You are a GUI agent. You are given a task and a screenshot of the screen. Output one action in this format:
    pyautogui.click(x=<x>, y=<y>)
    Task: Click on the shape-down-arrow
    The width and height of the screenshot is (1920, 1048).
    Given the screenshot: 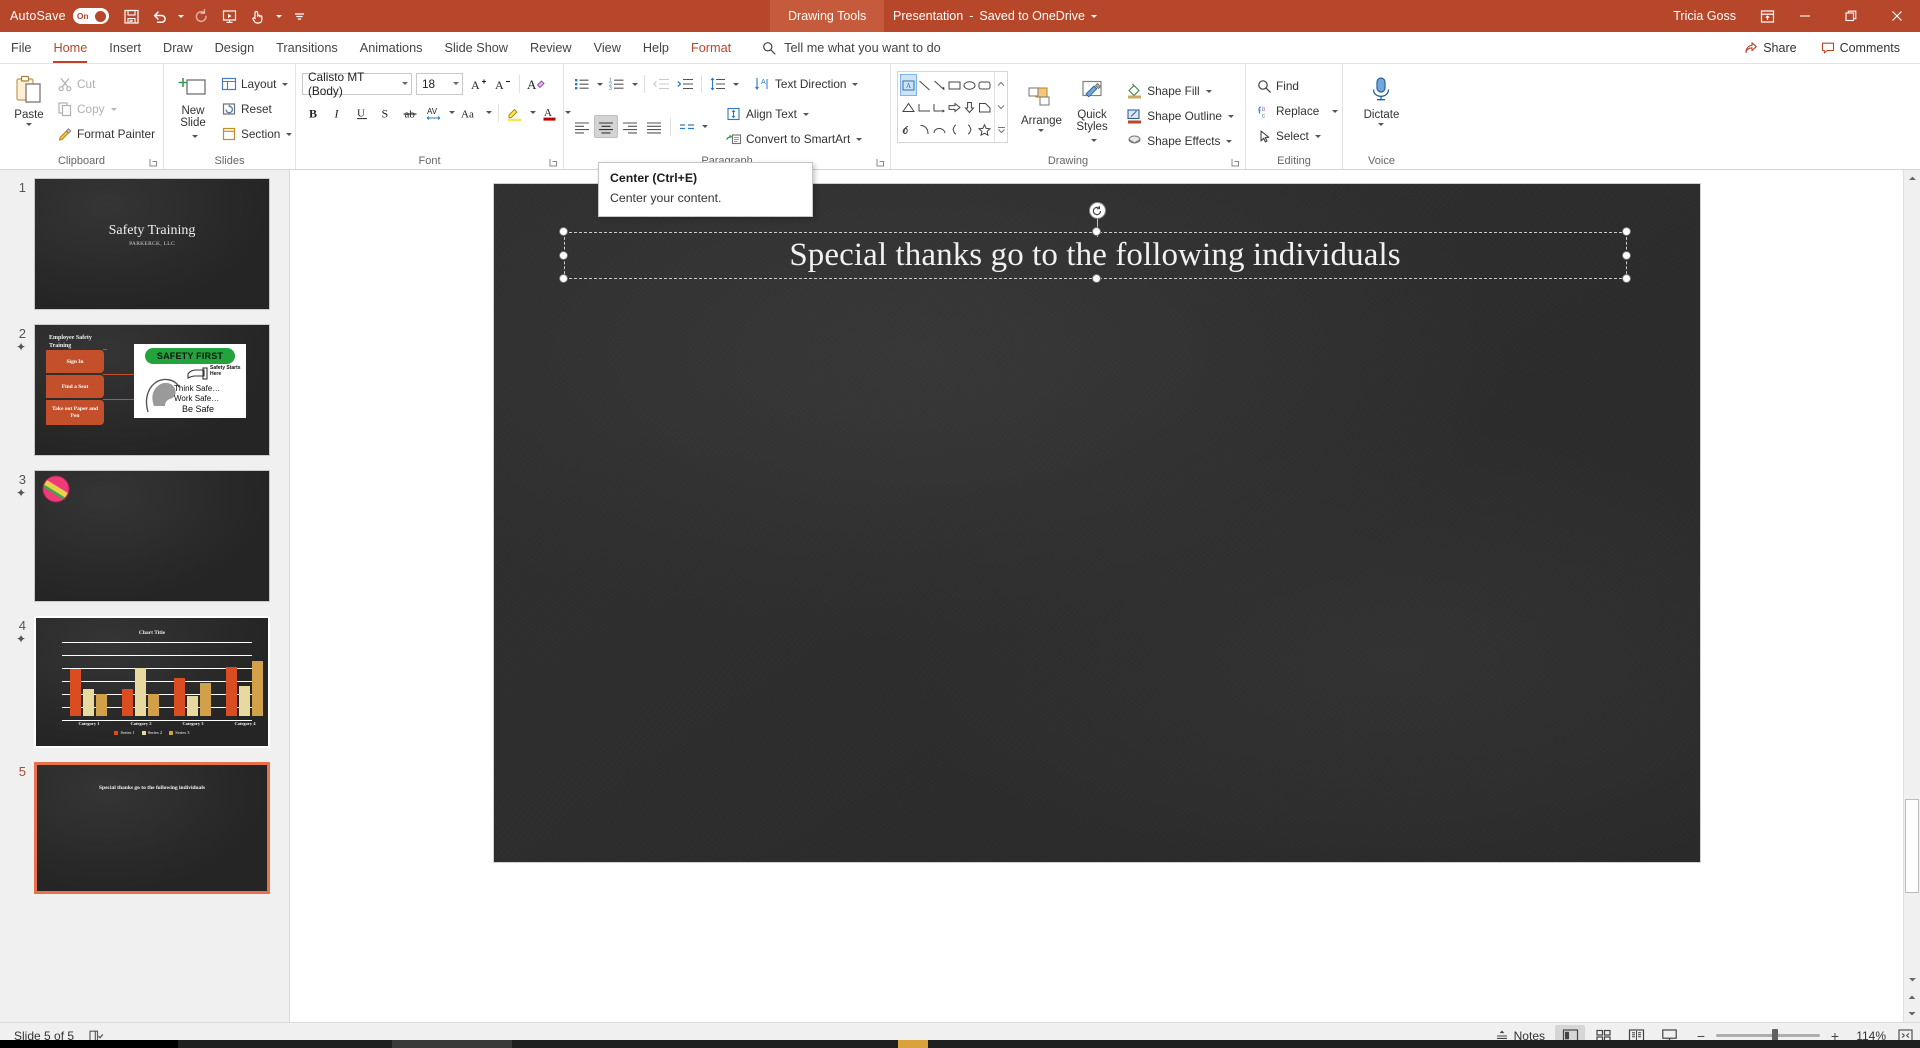 What is the action you would take?
    pyautogui.click(x=969, y=107)
    